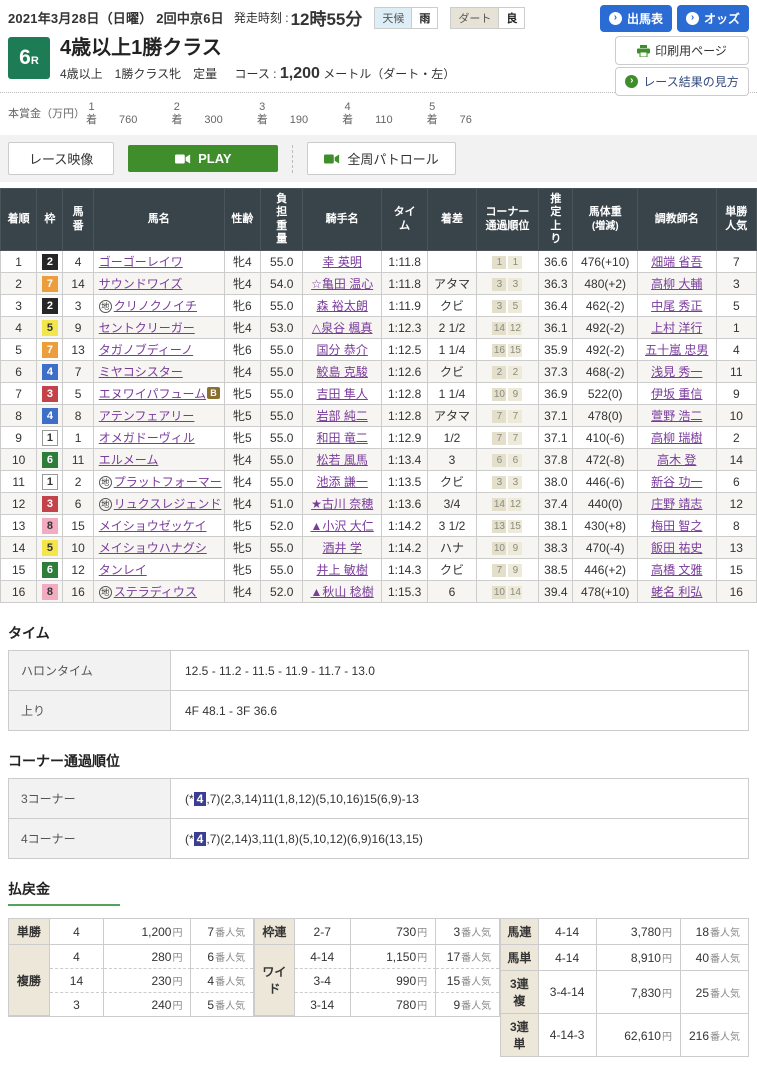  Describe the element at coordinates (78, 482) in the screenshot. I see `horse-number: 2` at that location.